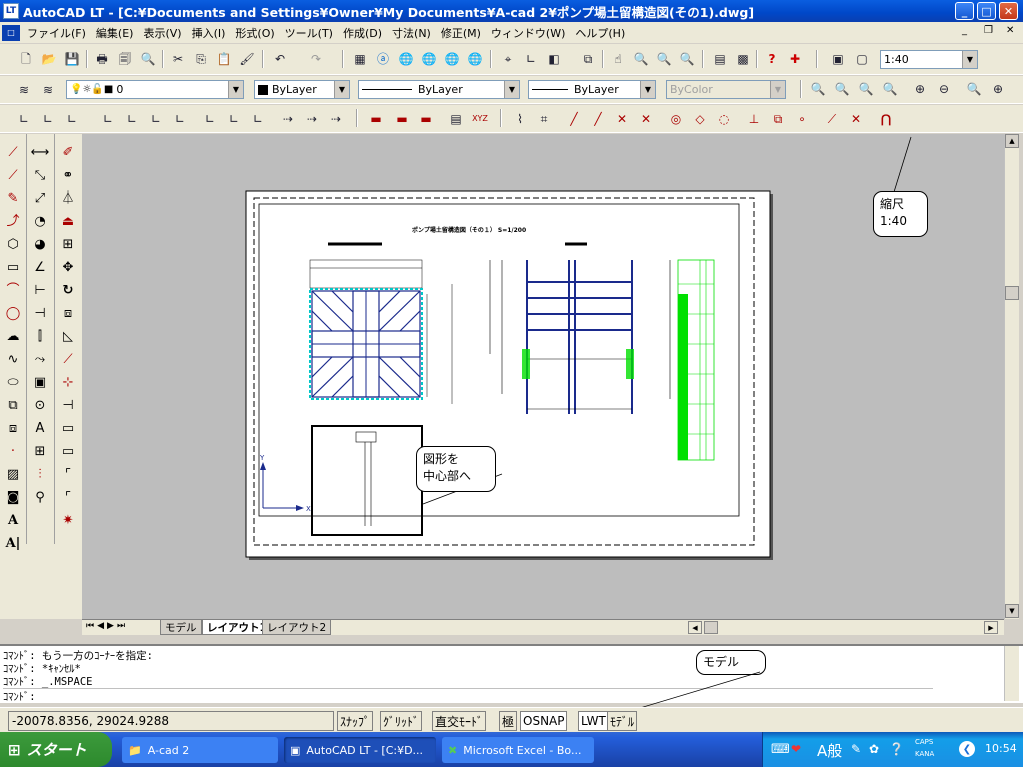 This screenshot has height=767, width=1023. What do you see at coordinates (68, 290) in the screenshot?
I see `rotate-icon: ↻` at bounding box center [68, 290].